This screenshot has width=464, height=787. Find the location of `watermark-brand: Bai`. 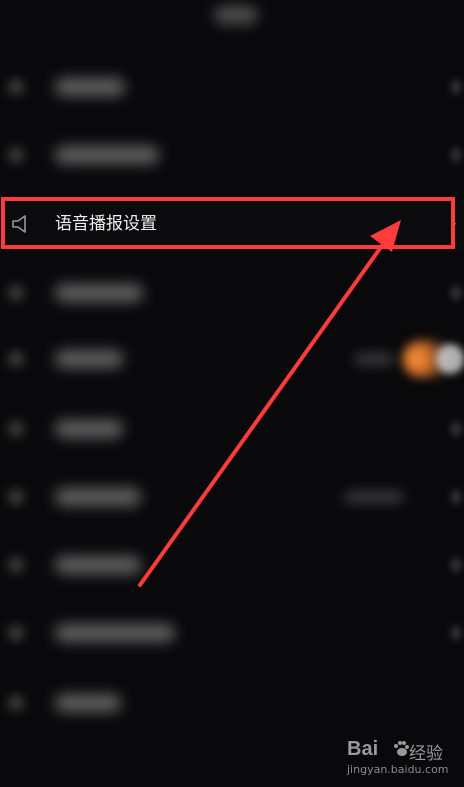

watermark-brand: Bai is located at coordinates (363, 749).